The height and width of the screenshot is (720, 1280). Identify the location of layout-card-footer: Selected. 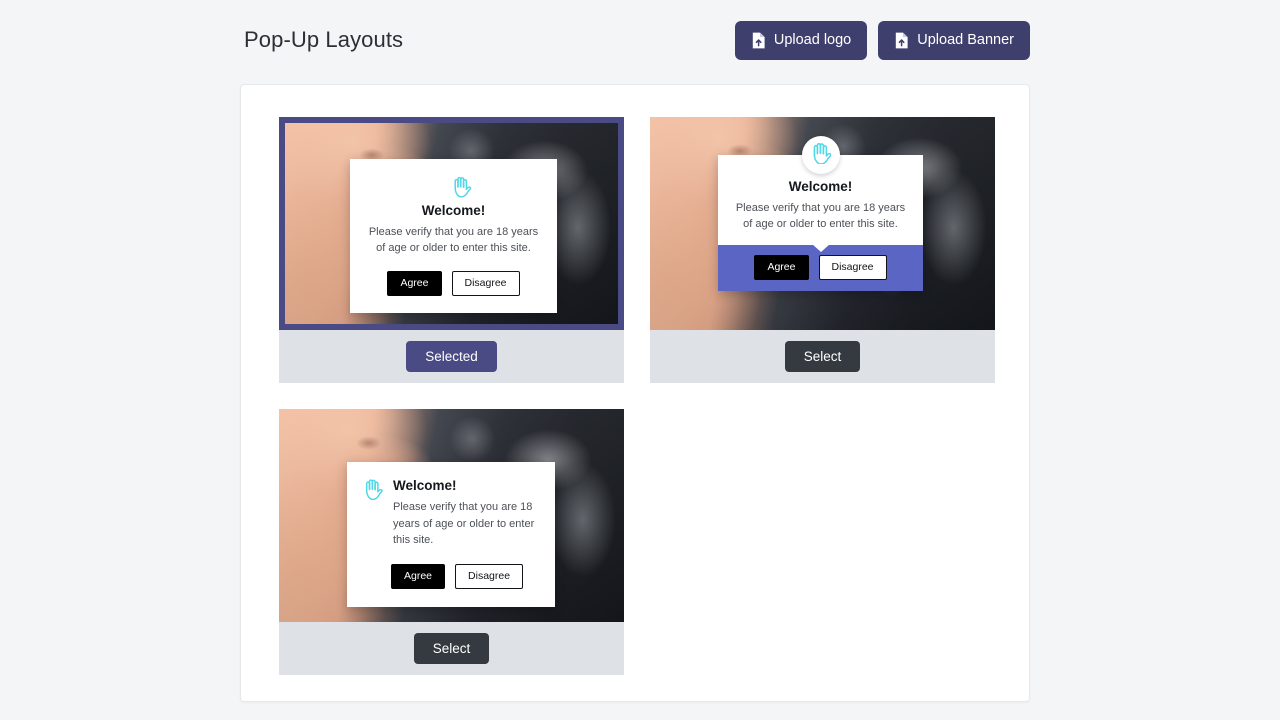
(451, 356).